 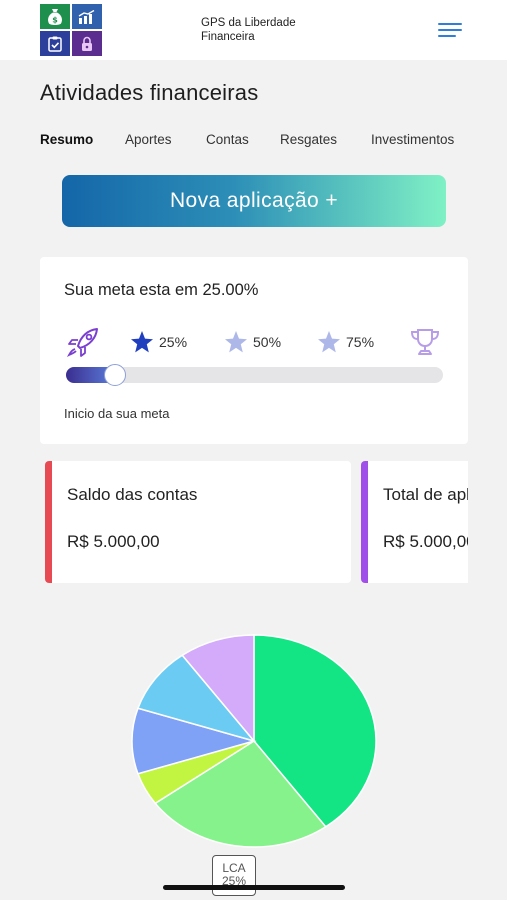 What do you see at coordinates (360, 342) in the screenshot?
I see `milestone-label: 75%` at bounding box center [360, 342].